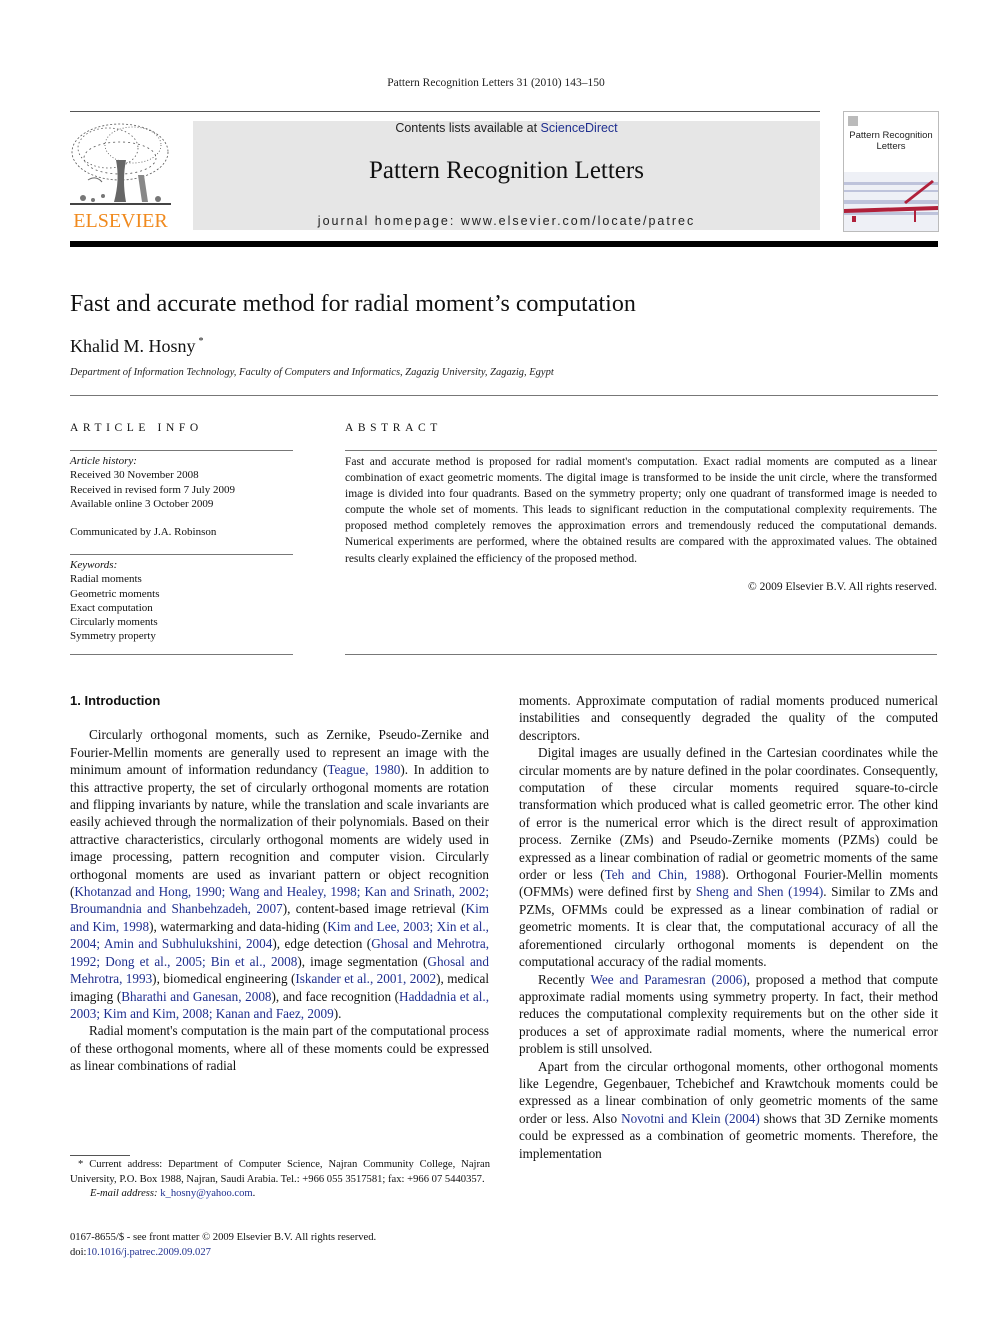 Image resolution: width=992 pixels, height=1323 pixels. I want to click on cover-title: Pattern Recognition Letters, so click(891, 141).